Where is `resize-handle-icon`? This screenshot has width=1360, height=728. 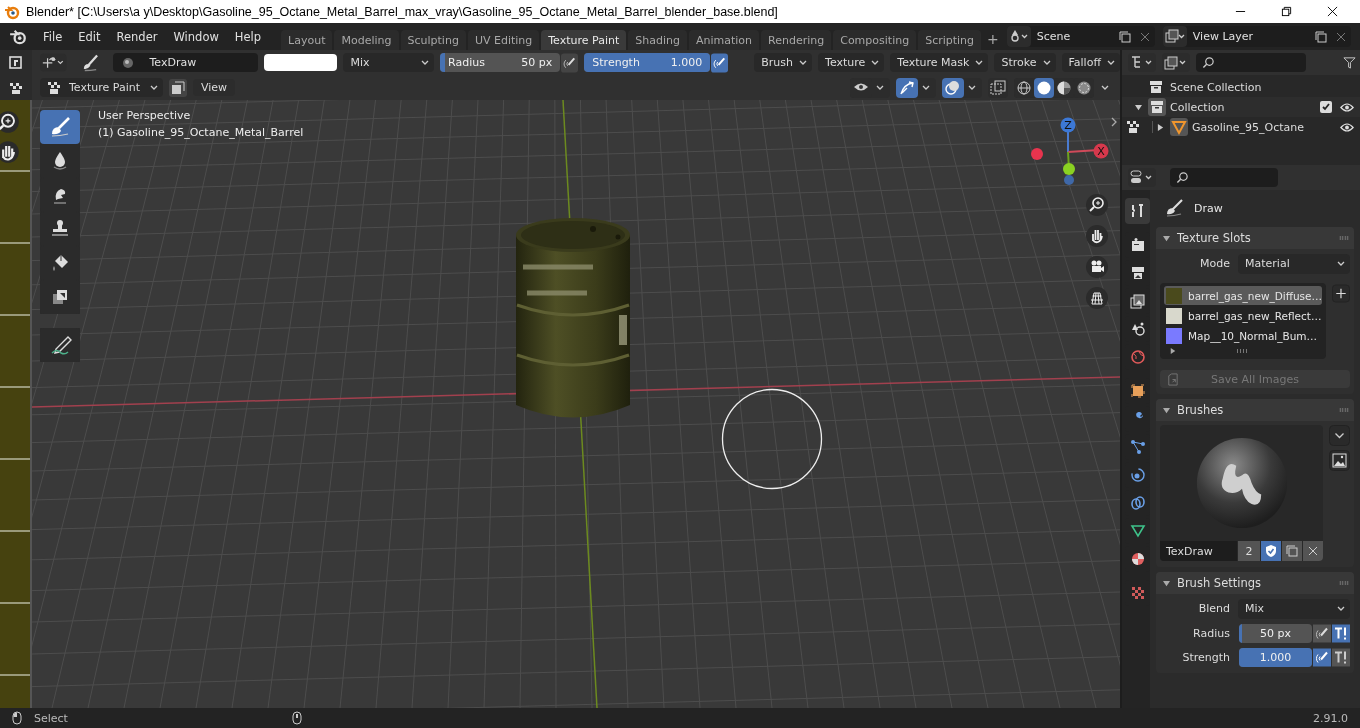
resize-handle-icon is located at coordinates (1242, 351).